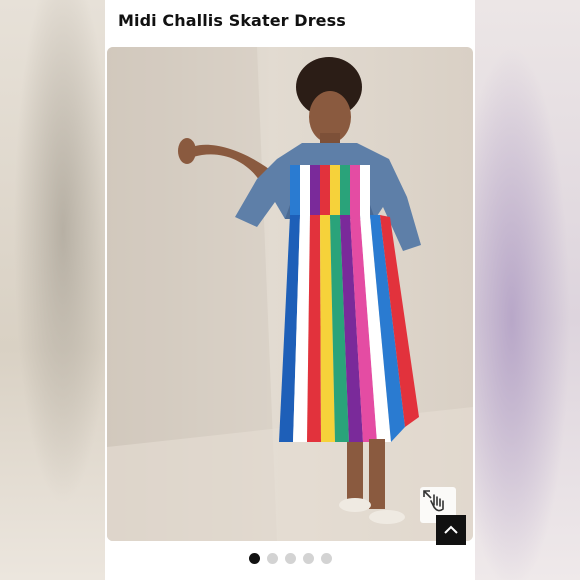  What do you see at coordinates (232, 20) in the screenshot?
I see `product-title: Midi Challis Skater Dress` at bounding box center [232, 20].